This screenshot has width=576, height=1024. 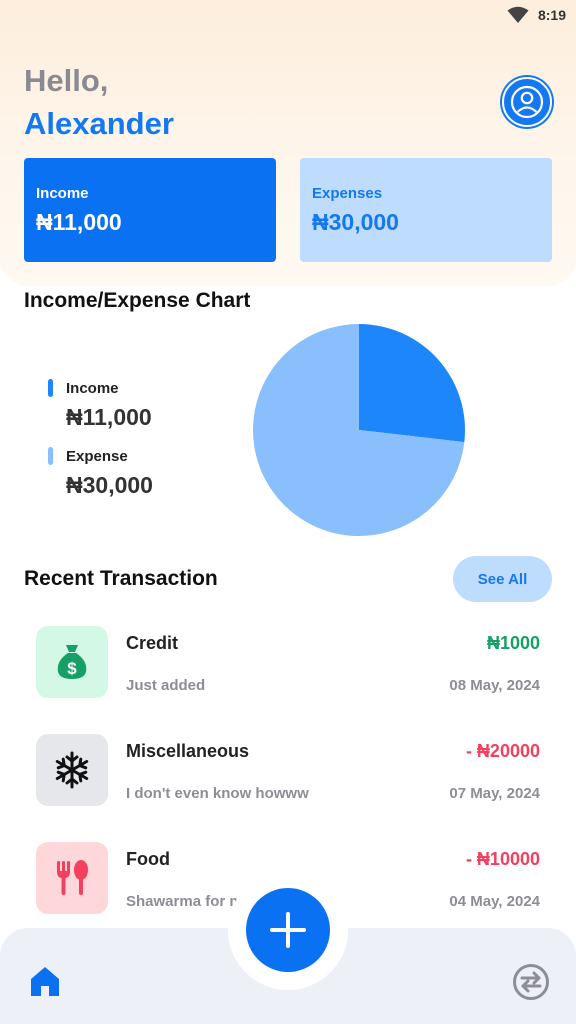 What do you see at coordinates (121, 578) in the screenshot?
I see `recent-transactions-title: Recent Transaction` at bounding box center [121, 578].